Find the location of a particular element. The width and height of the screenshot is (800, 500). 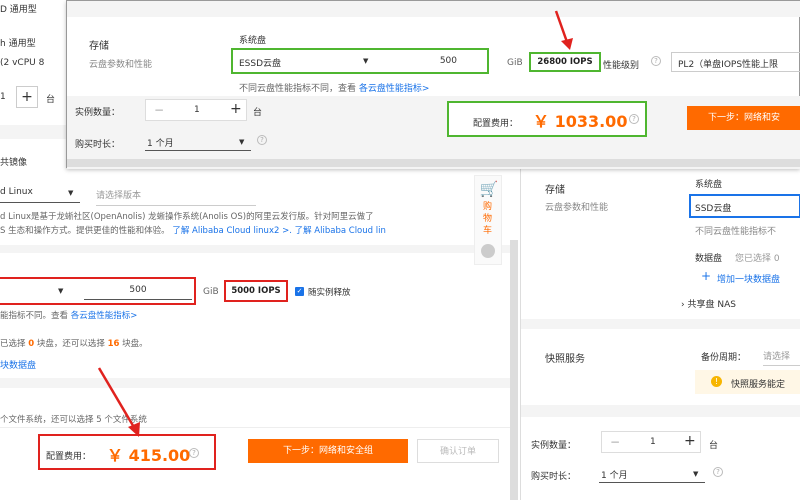

spec-fragment-1: D 通用型 is located at coordinates (18, 10).